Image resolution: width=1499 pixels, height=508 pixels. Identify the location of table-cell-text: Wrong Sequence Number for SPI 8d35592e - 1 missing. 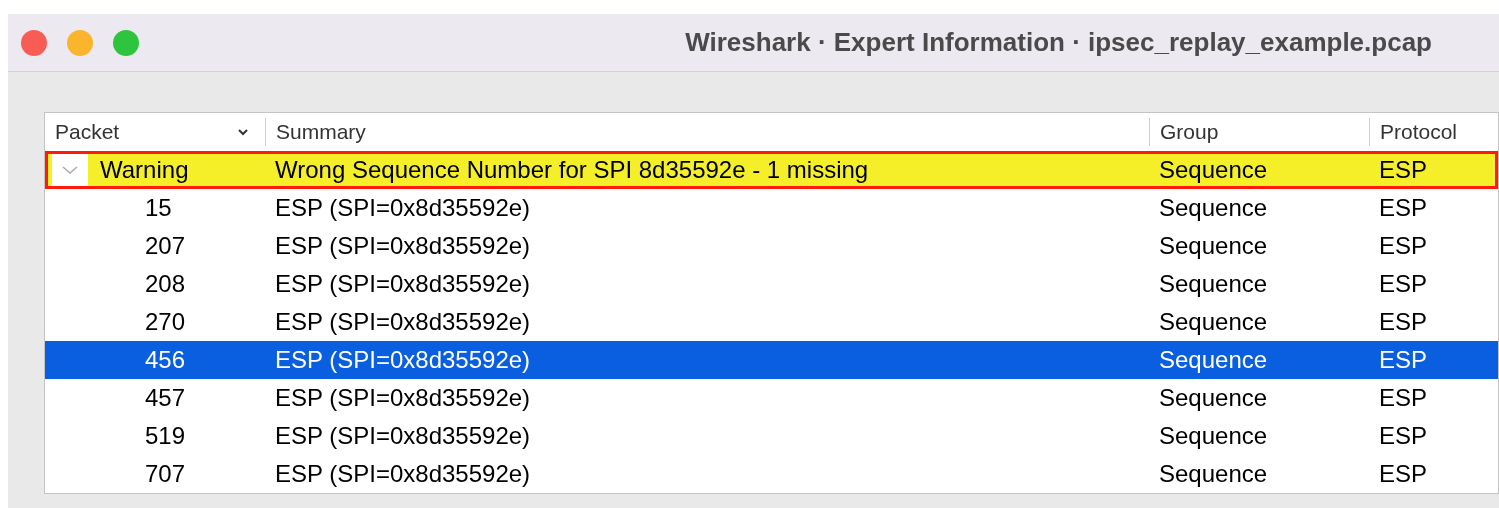
(572, 170).